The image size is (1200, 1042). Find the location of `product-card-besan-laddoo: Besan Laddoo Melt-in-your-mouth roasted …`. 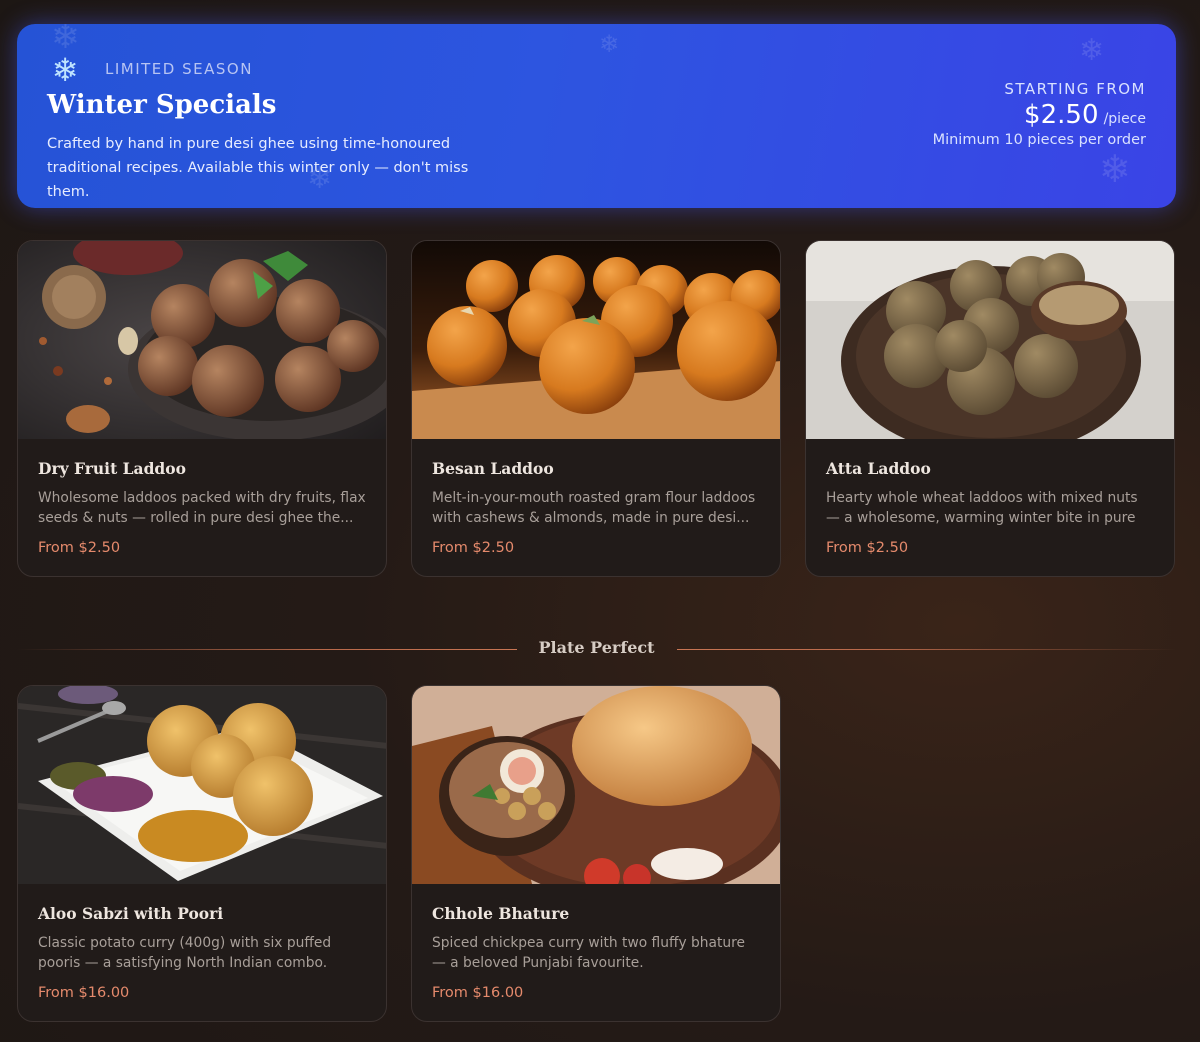

product-card-besan-laddoo: Besan Laddoo Melt-in-your-mouth roasted … is located at coordinates (596, 408).